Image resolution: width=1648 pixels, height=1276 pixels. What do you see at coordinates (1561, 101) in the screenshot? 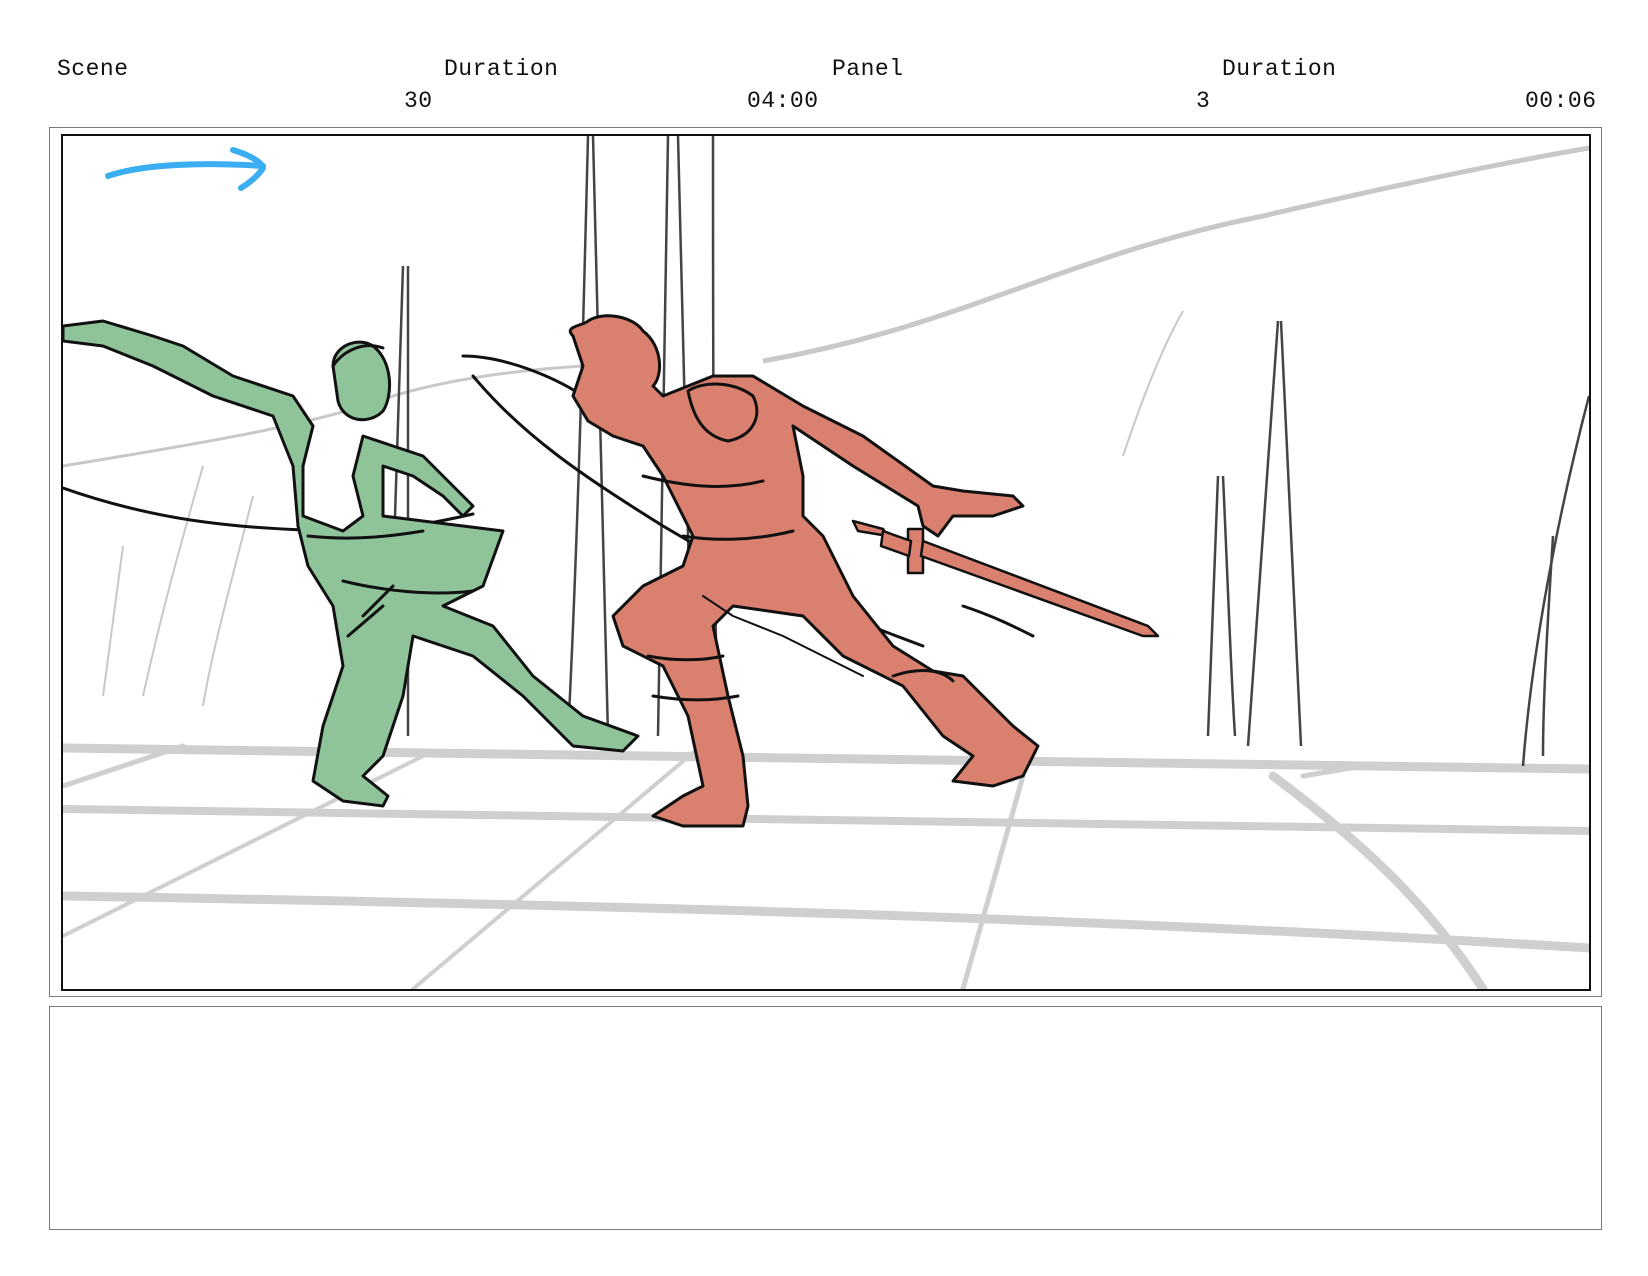
I see `panel-duration-value: 00:06` at bounding box center [1561, 101].